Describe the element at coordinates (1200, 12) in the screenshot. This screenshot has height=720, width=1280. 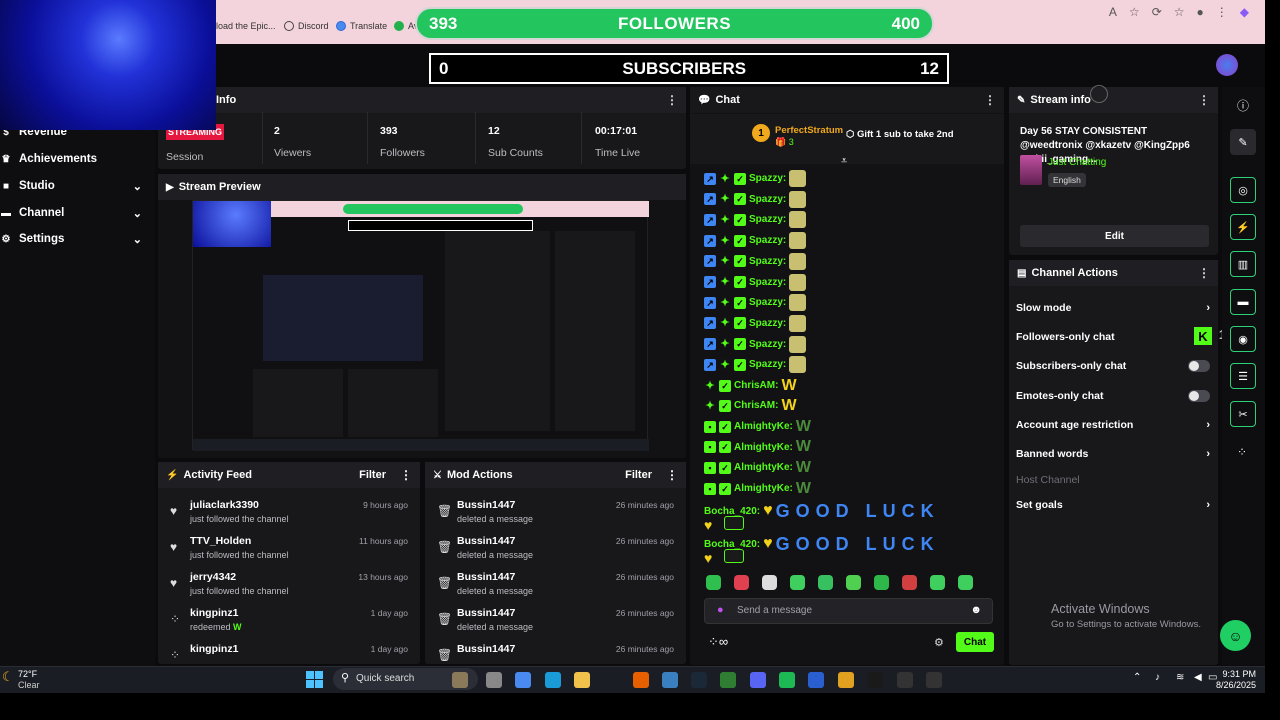
I see `profile-icon: ●` at that location.